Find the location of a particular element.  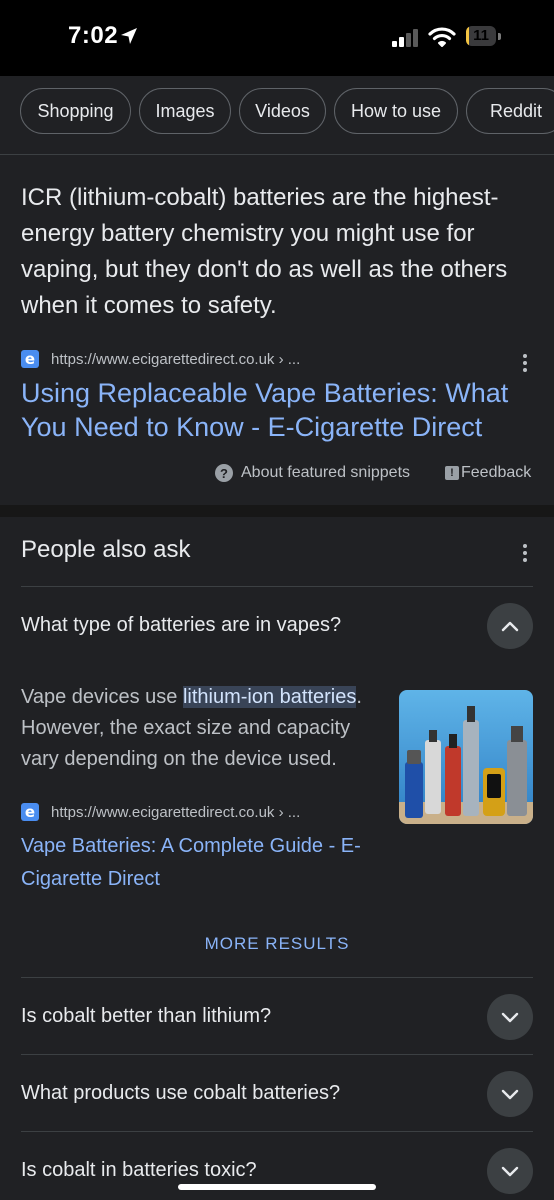

battery-percent: 11 is located at coordinates (481, 35).